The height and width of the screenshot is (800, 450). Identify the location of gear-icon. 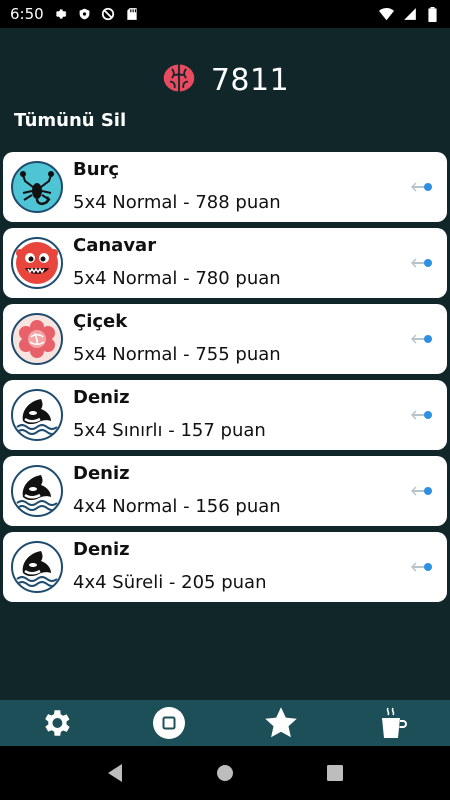
(60, 14).